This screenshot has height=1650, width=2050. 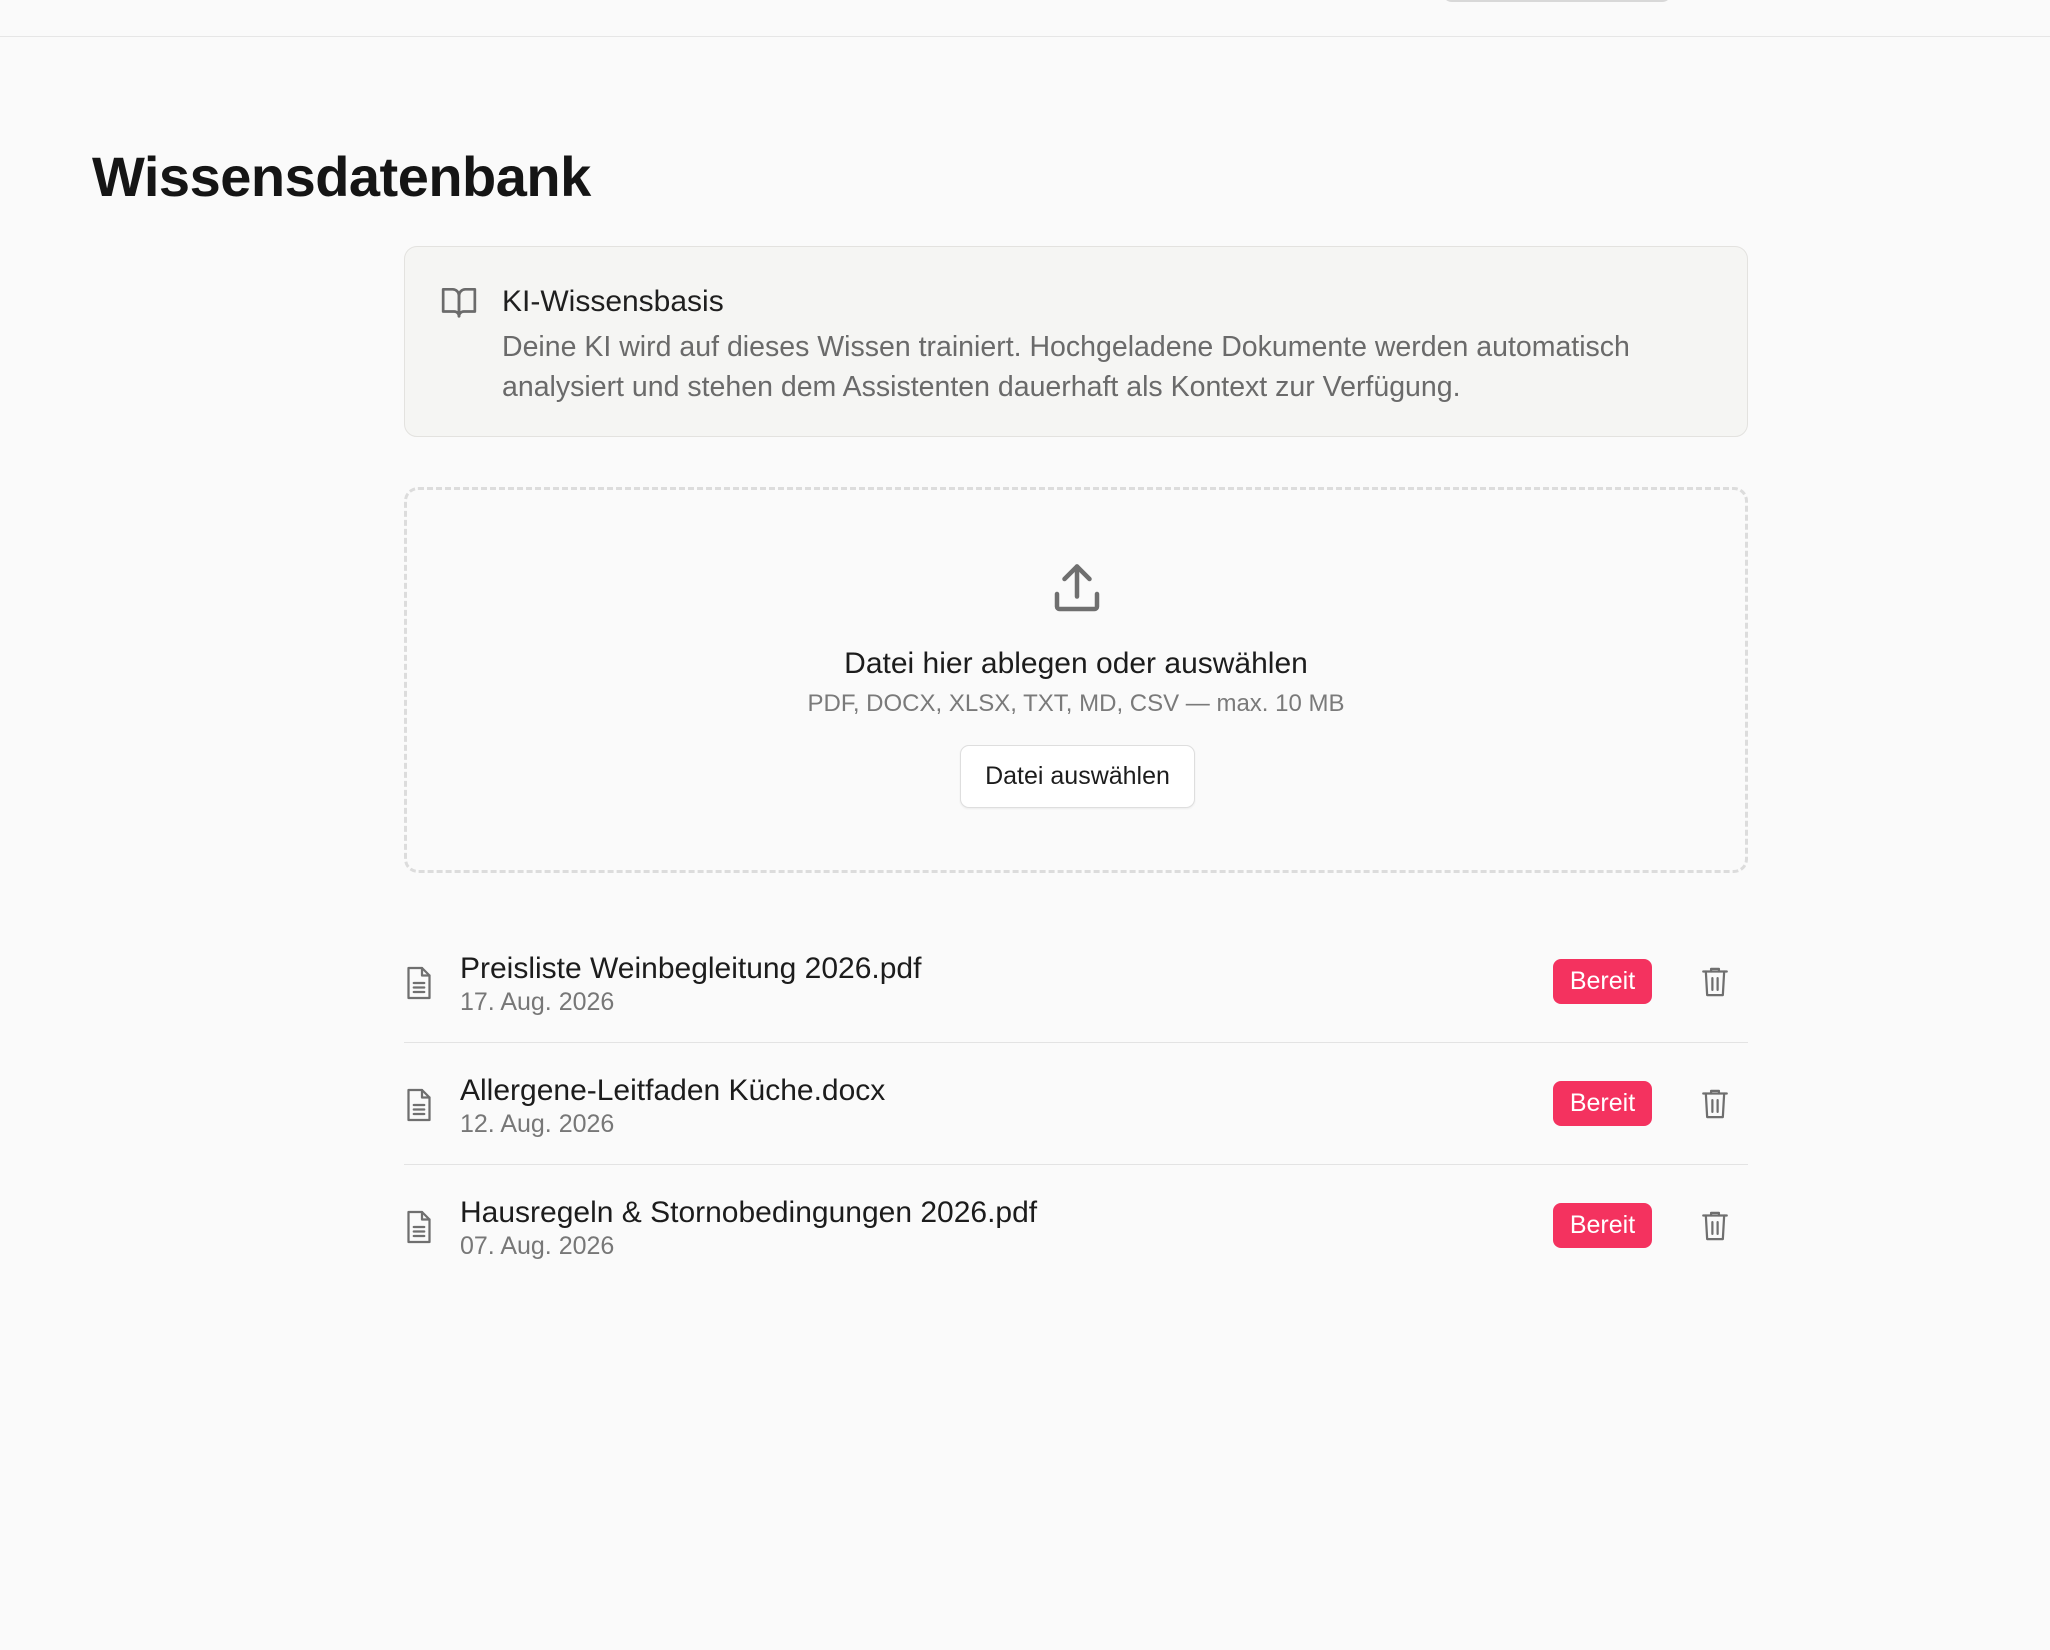 What do you see at coordinates (1077, 776) in the screenshot?
I see `choose-file-button: Datei auswählen` at bounding box center [1077, 776].